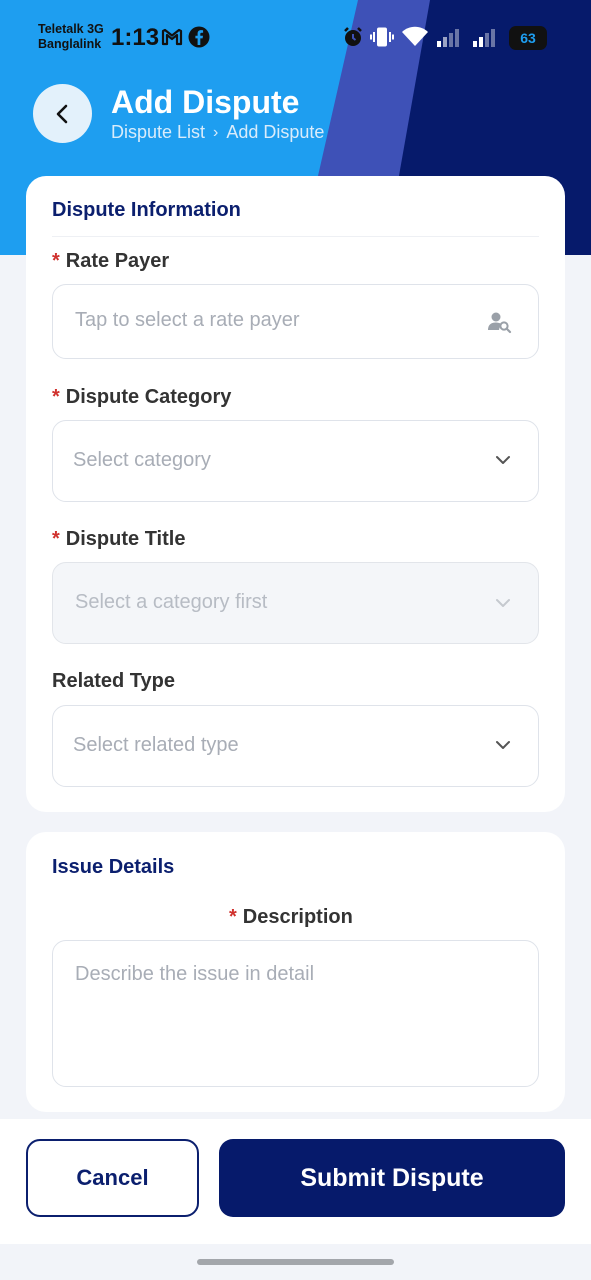  Describe the element at coordinates (449, 39) in the screenshot. I see `signal-1-icon` at that location.